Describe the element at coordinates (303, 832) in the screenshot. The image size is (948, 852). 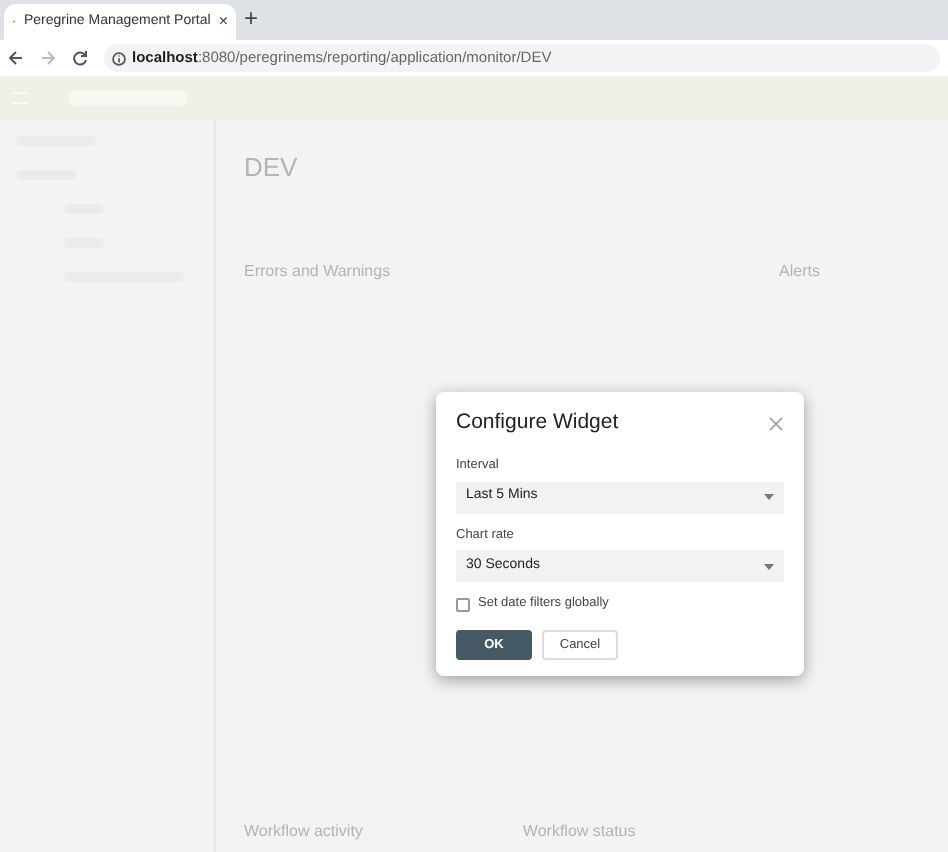
I see `card-title: Workflow activity` at that location.